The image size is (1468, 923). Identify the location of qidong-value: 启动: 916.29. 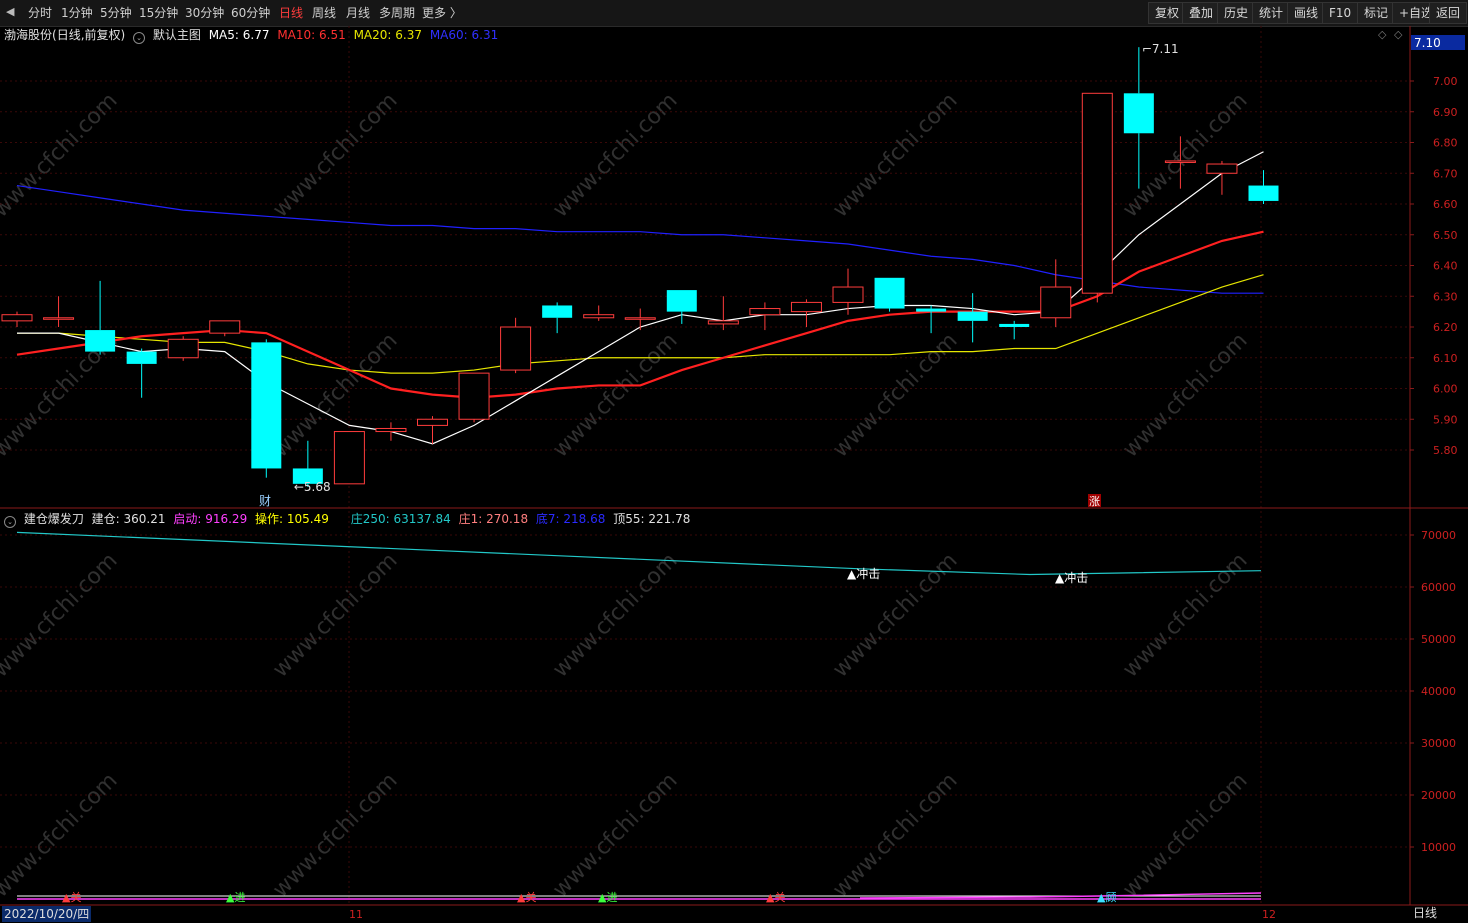
(210, 519).